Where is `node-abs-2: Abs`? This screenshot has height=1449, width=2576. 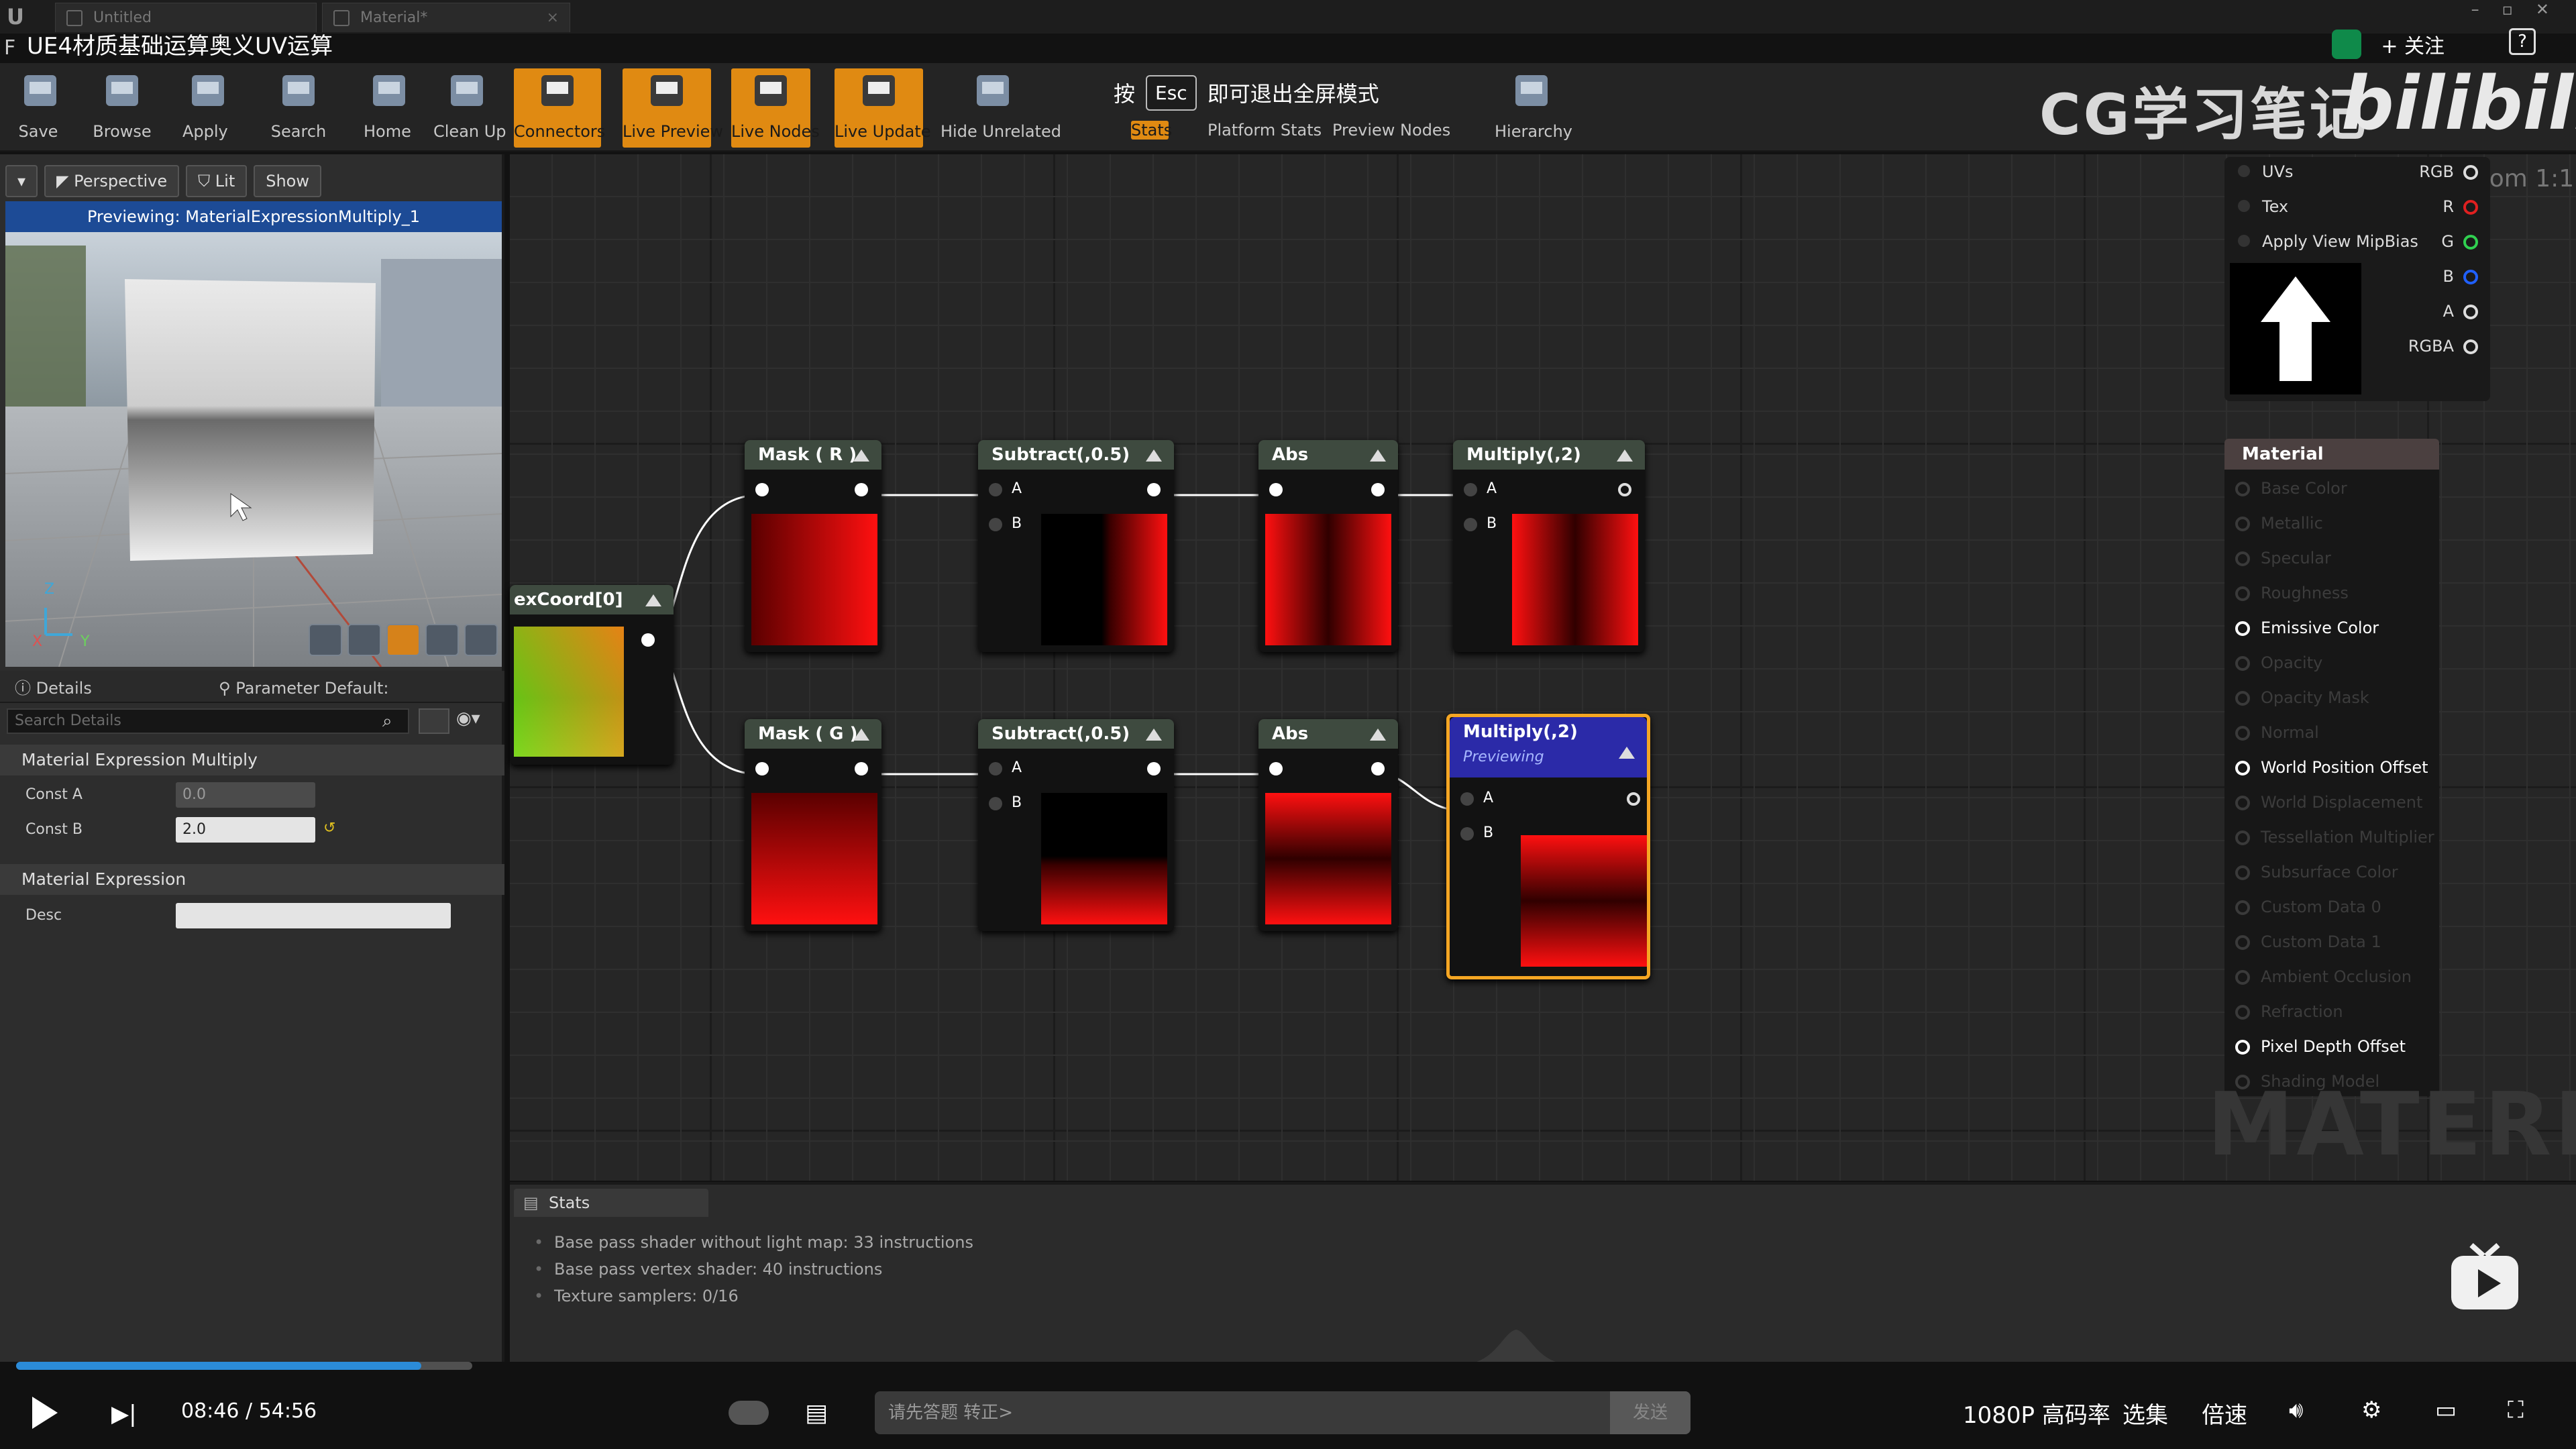 node-abs-2: Abs is located at coordinates (1328, 546).